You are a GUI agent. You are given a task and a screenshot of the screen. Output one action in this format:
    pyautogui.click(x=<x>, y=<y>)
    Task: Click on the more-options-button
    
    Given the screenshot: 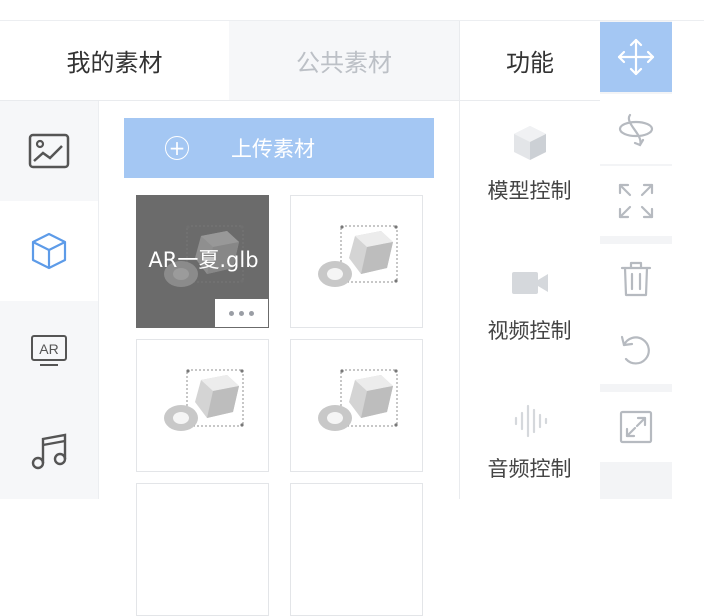 What is the action you would take?
    pyautogui.click(x=241, y=313)
    